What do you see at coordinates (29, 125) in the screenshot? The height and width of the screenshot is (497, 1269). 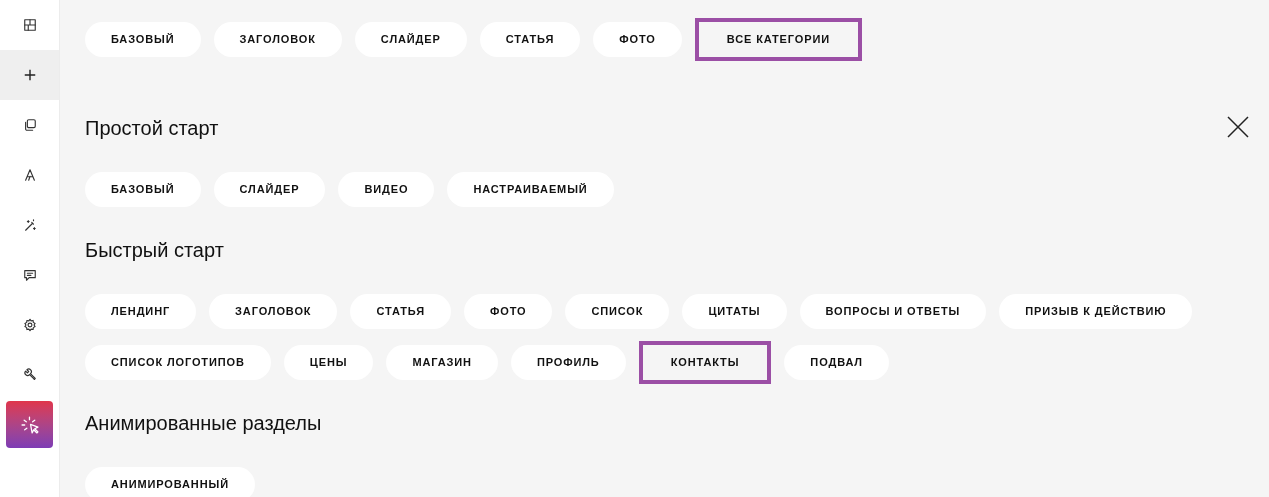 I see `copy-icon` at bounding box center [29, 125].